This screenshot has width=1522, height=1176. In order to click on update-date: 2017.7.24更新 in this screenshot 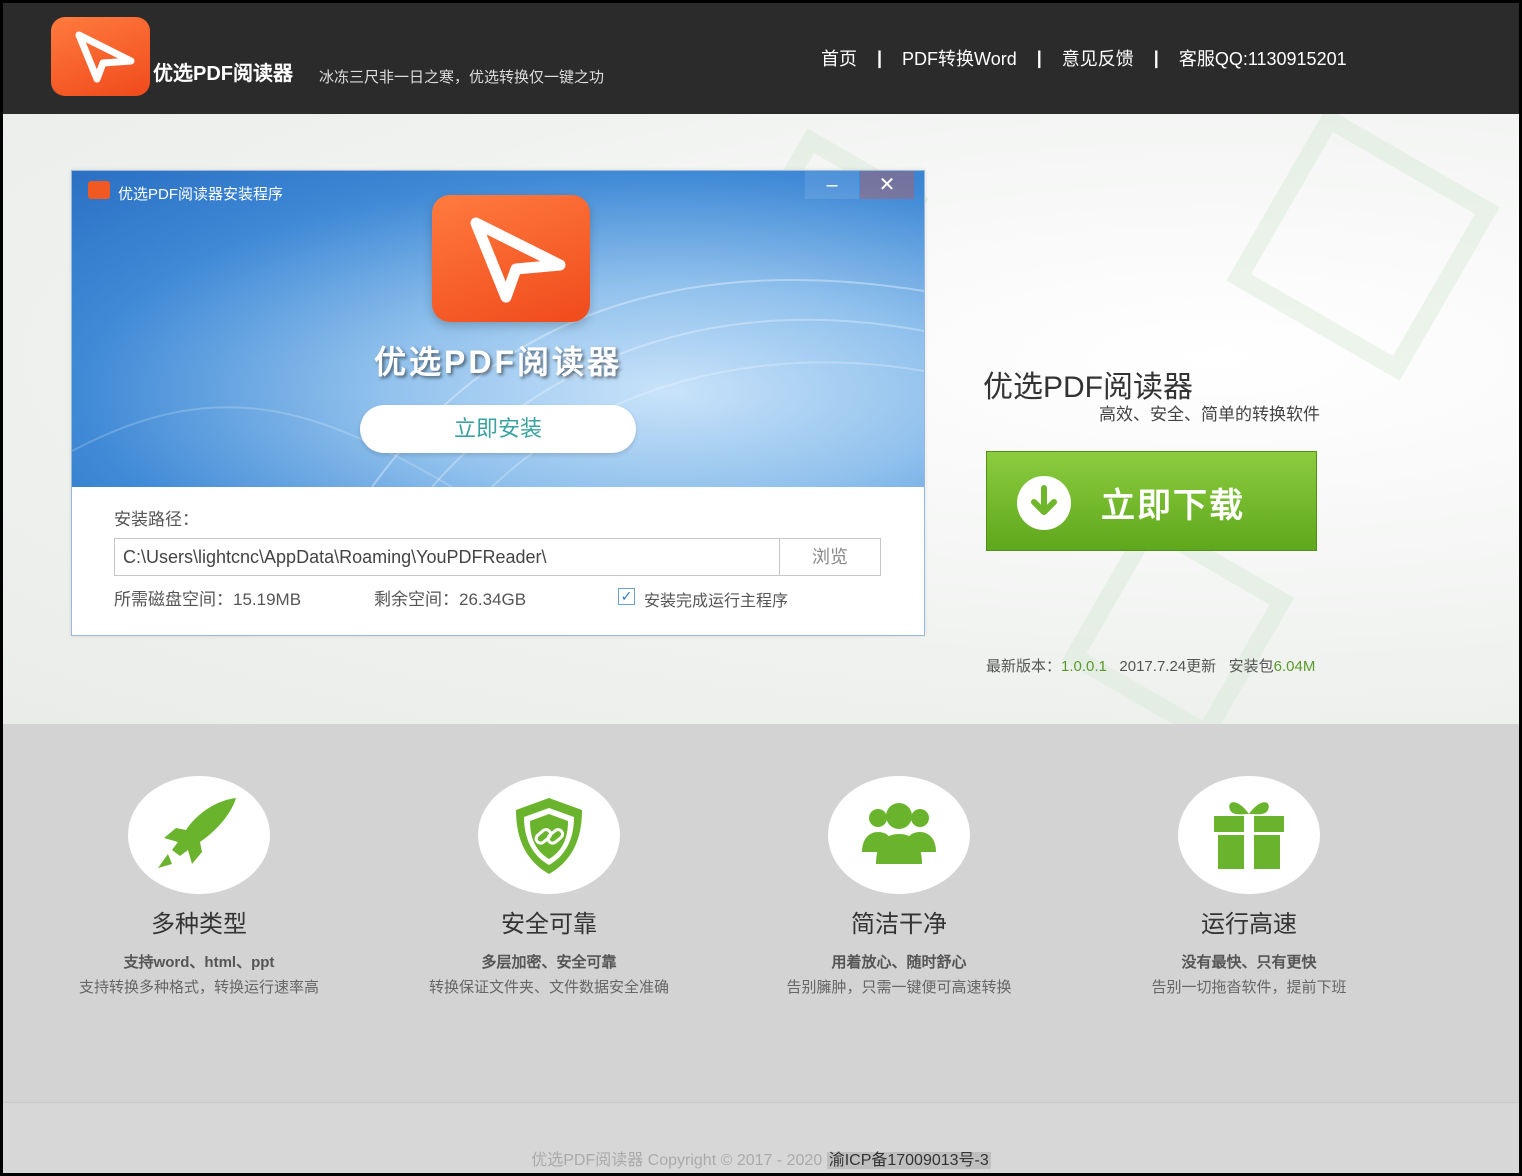, I will do `click(1168, 666)`.